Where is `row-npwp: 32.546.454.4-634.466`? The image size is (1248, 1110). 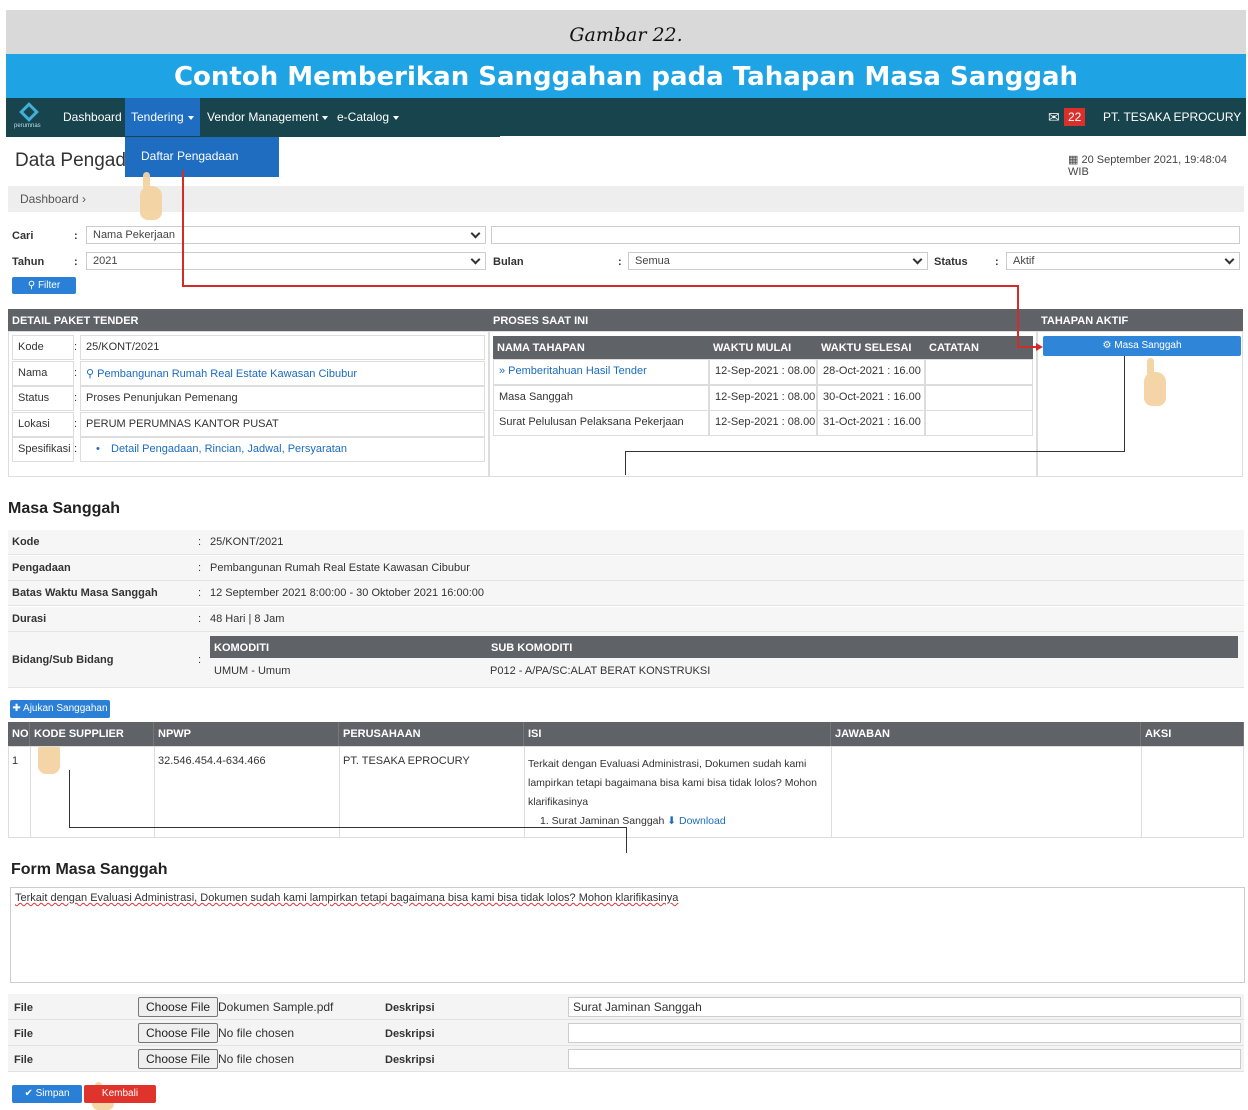 row-npwp: 32.546.454.4-634.466 is located at coordinates (212, 761).